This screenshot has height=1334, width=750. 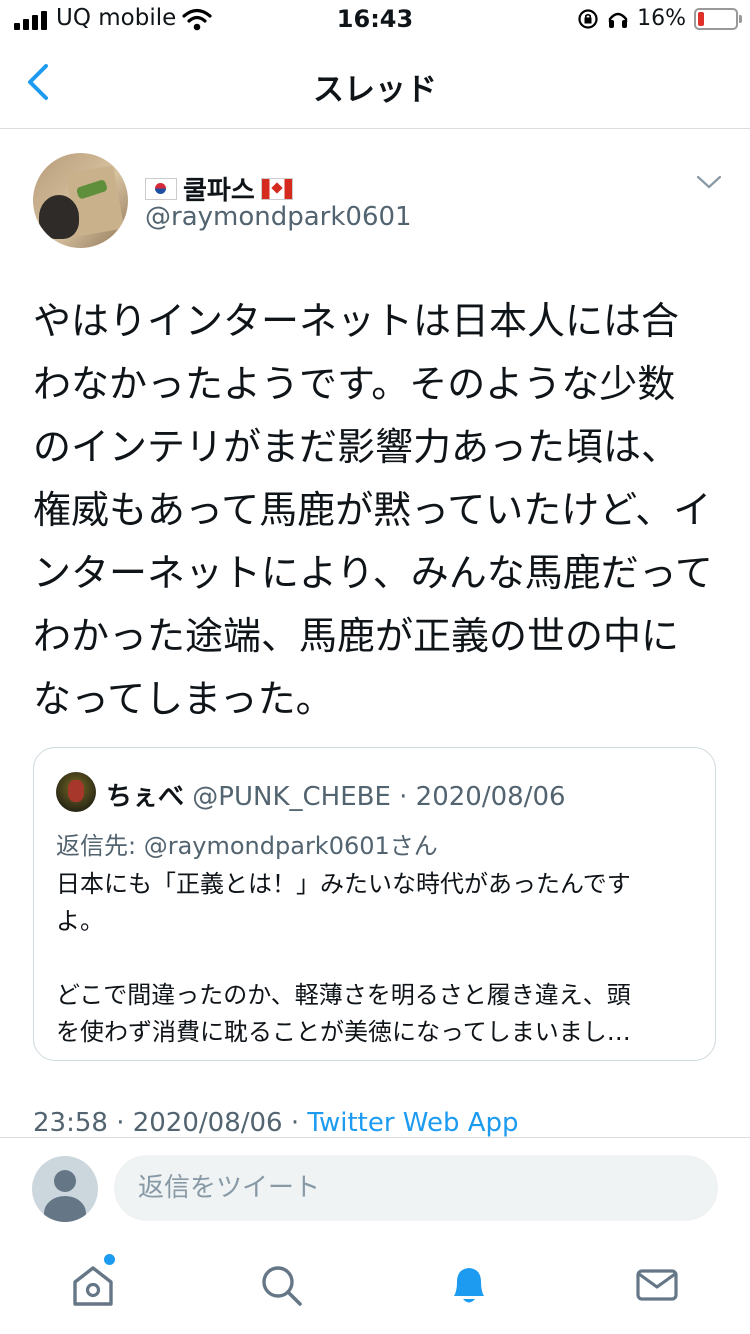 I want to click on page-title: スレッド, so click(x=375, y=90).